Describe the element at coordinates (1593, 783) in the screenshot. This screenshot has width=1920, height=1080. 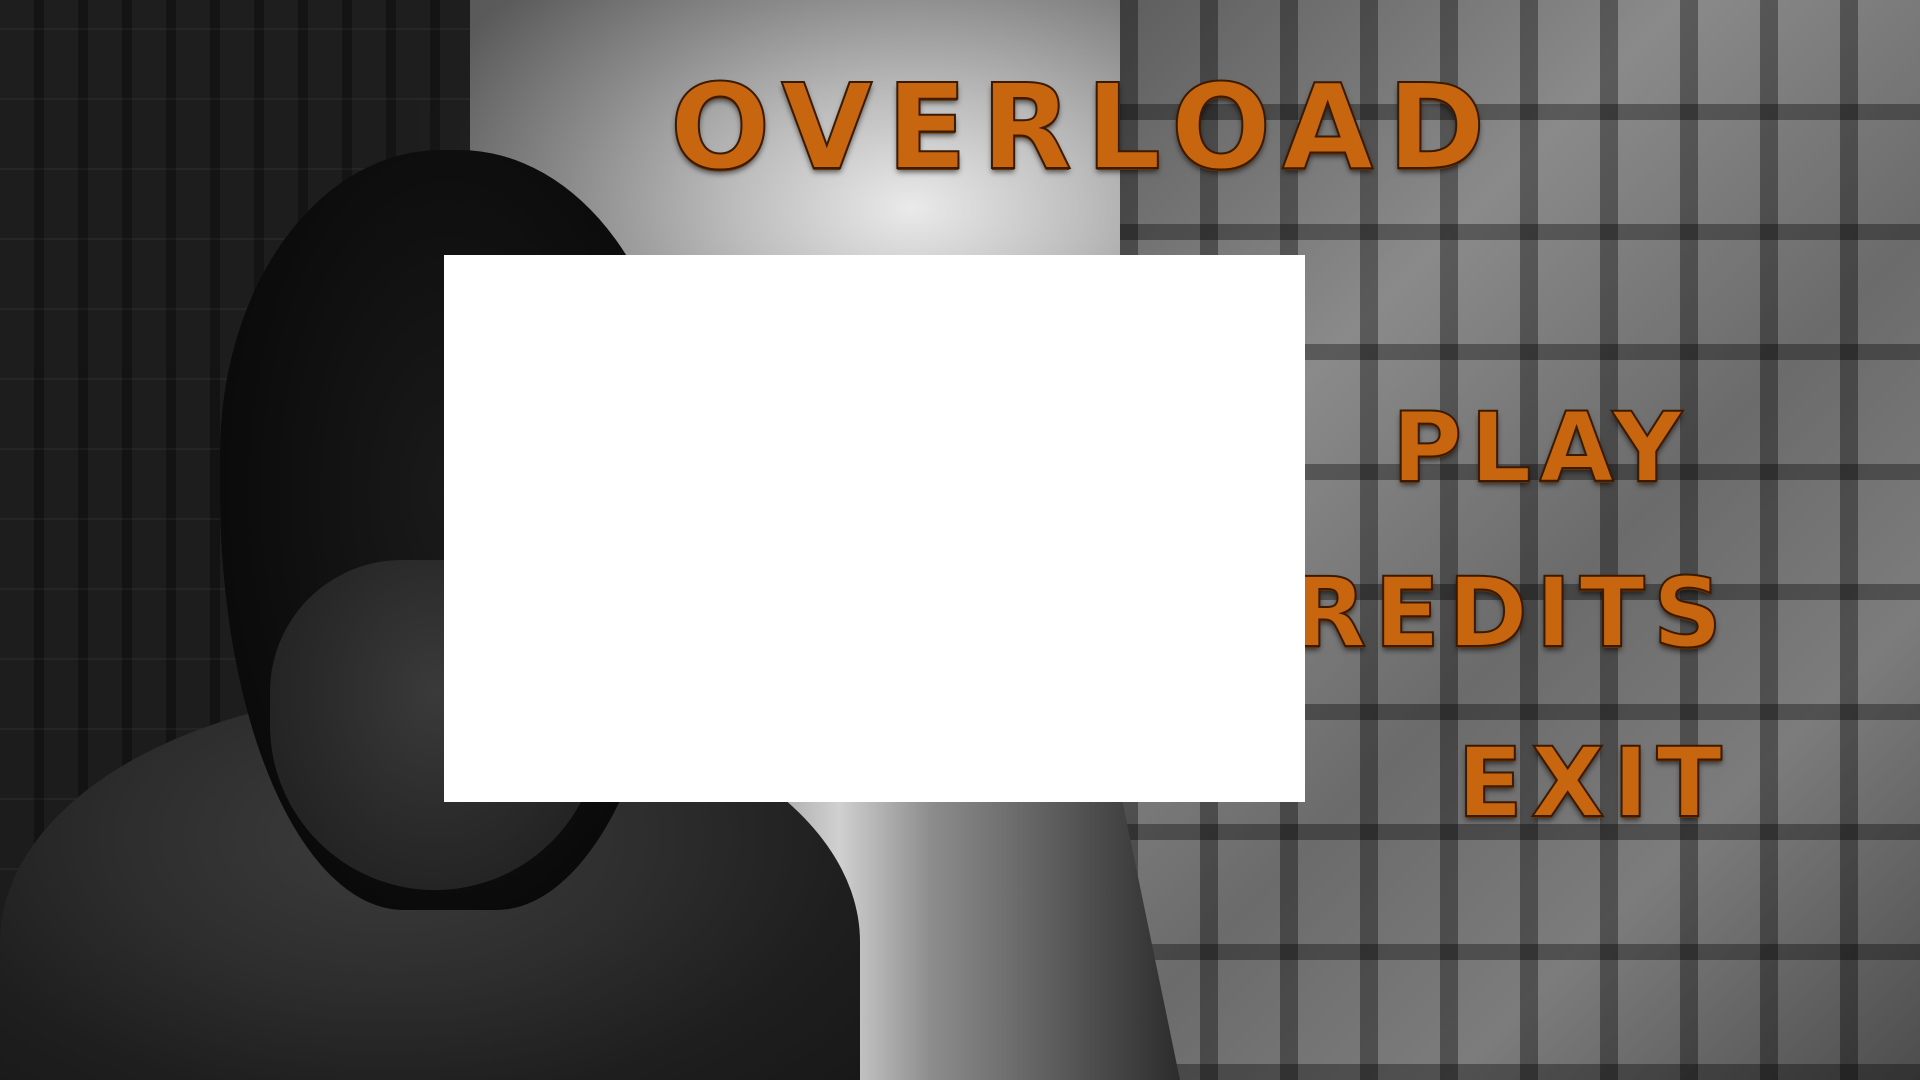
I see `exit-button: EXIT` at that location.